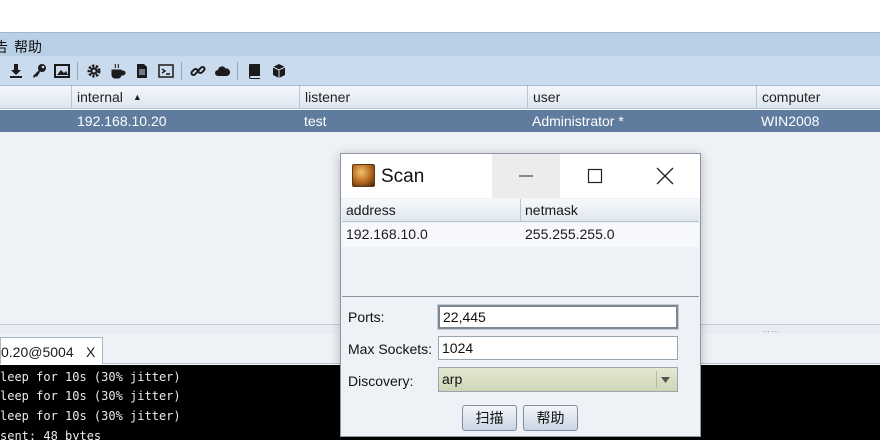 The width and height of the screenshot is (880, 440). I want to click on tab-label: 0.20@5004, so click(37, 352).